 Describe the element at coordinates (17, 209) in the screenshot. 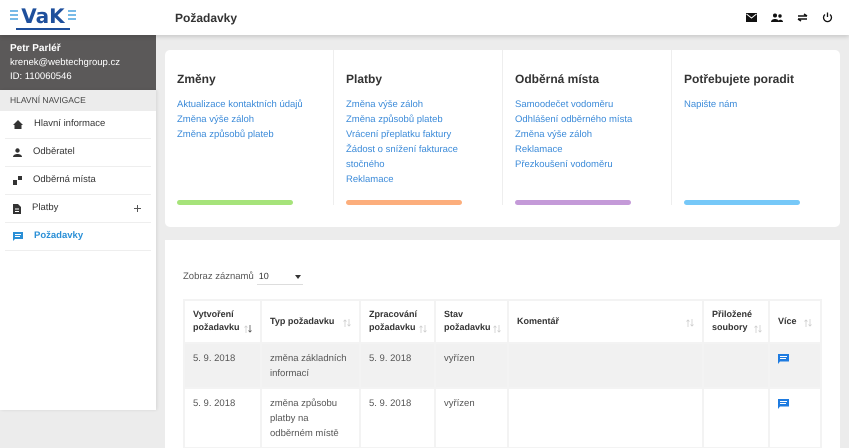

I see `document-icon` at that location.